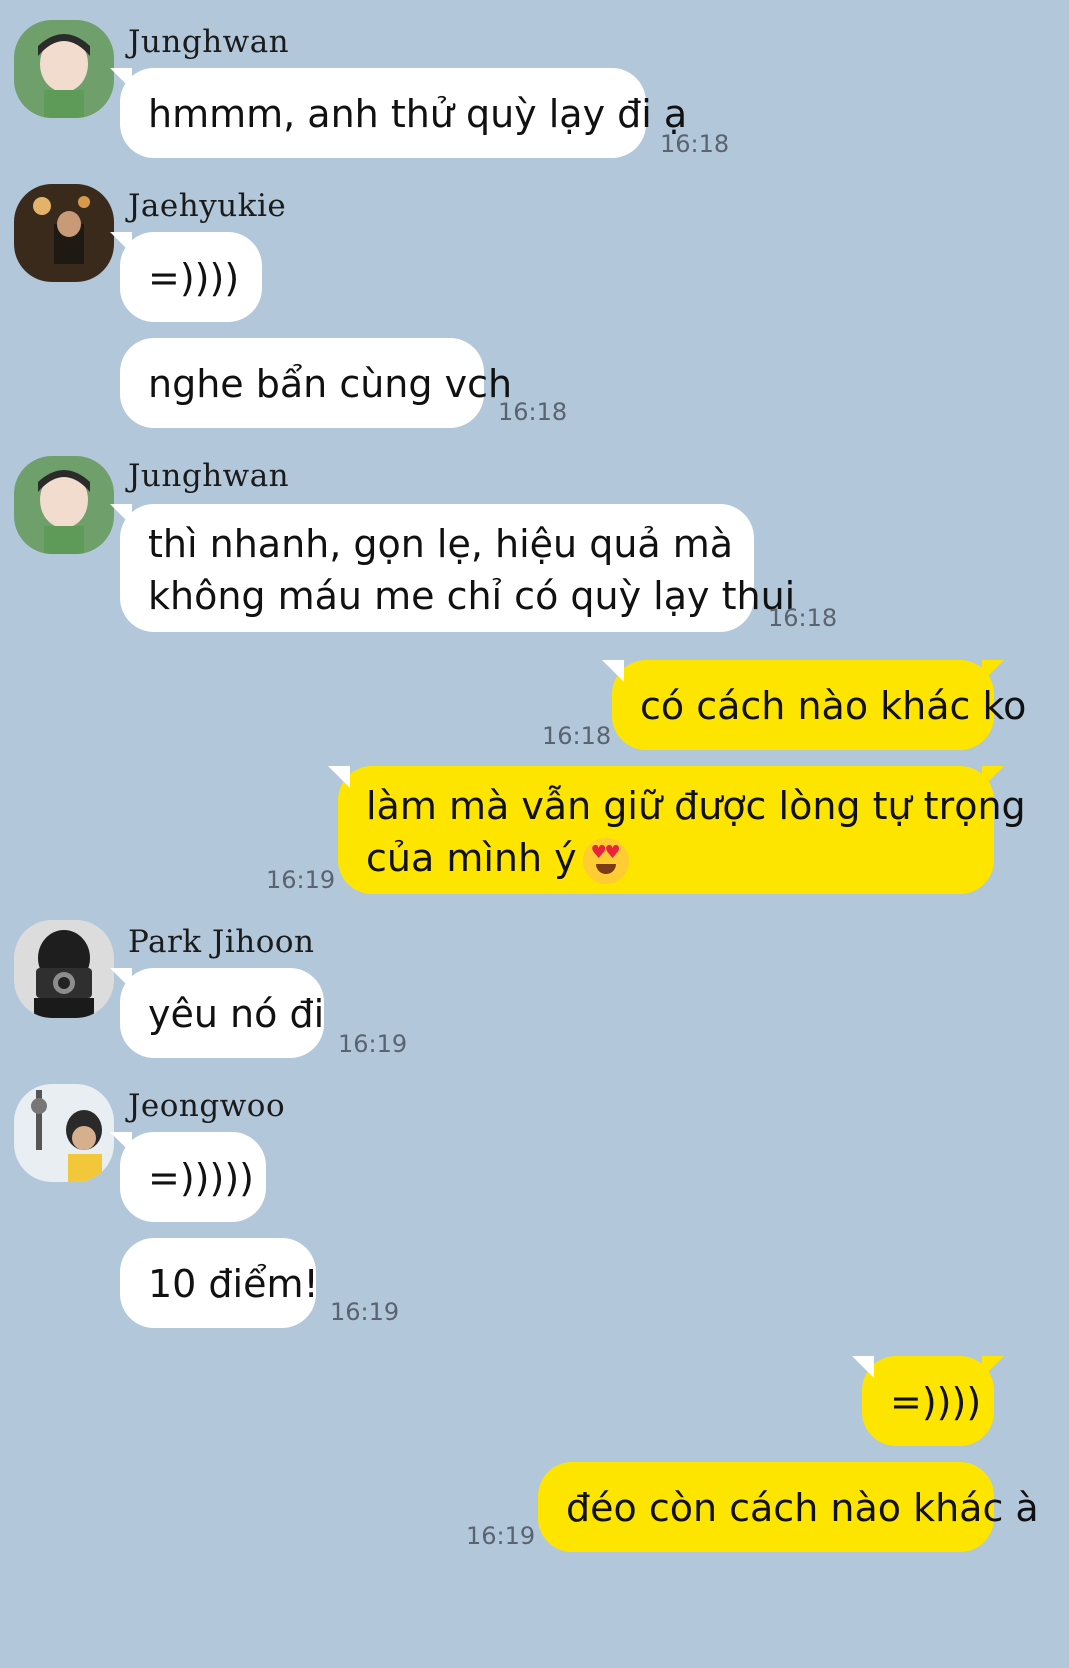 This screenshot has height=1668, width=1069. I want to click on message-bubble-outgoing: =)))), so click(928, 1401).